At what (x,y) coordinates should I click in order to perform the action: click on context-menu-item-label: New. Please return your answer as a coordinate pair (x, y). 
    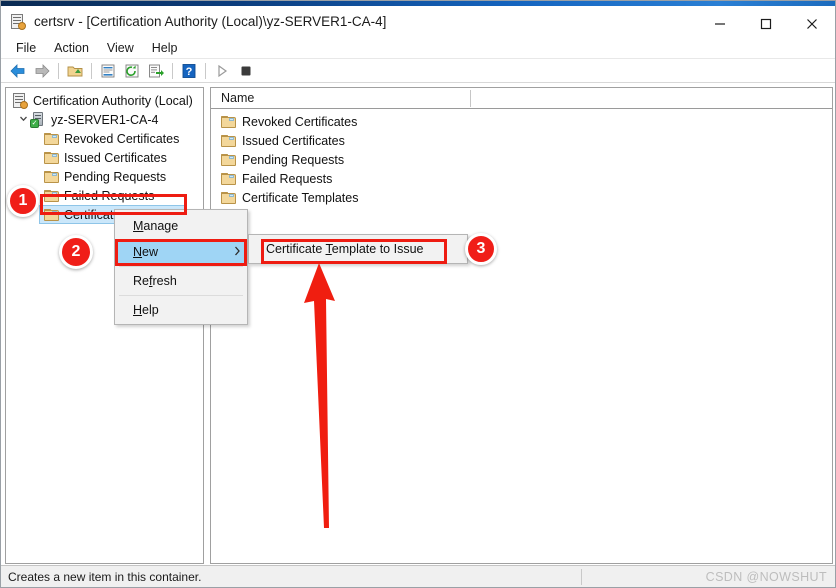
    Looking at the image, I should click on (146, 252).